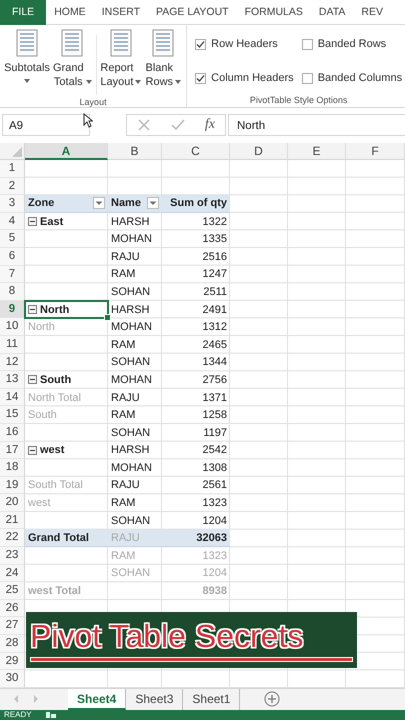  I want to click on table-cell: MOHAN, so click(131, 468).